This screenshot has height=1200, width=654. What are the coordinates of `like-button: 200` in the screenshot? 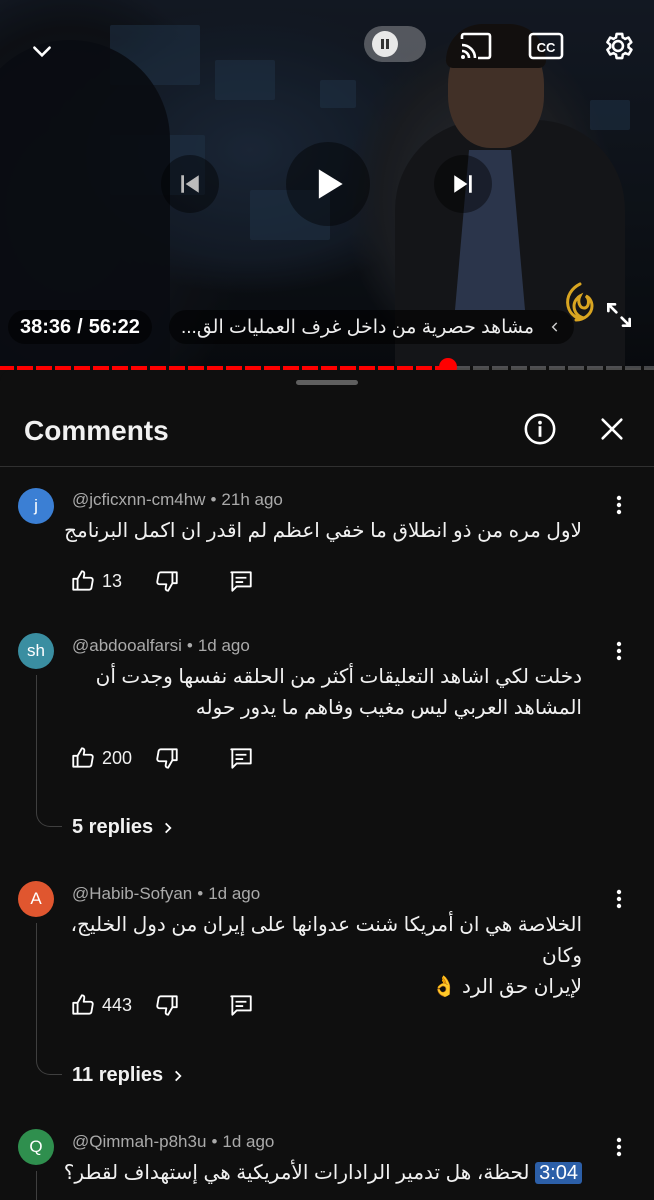 It's located at (101, 758).